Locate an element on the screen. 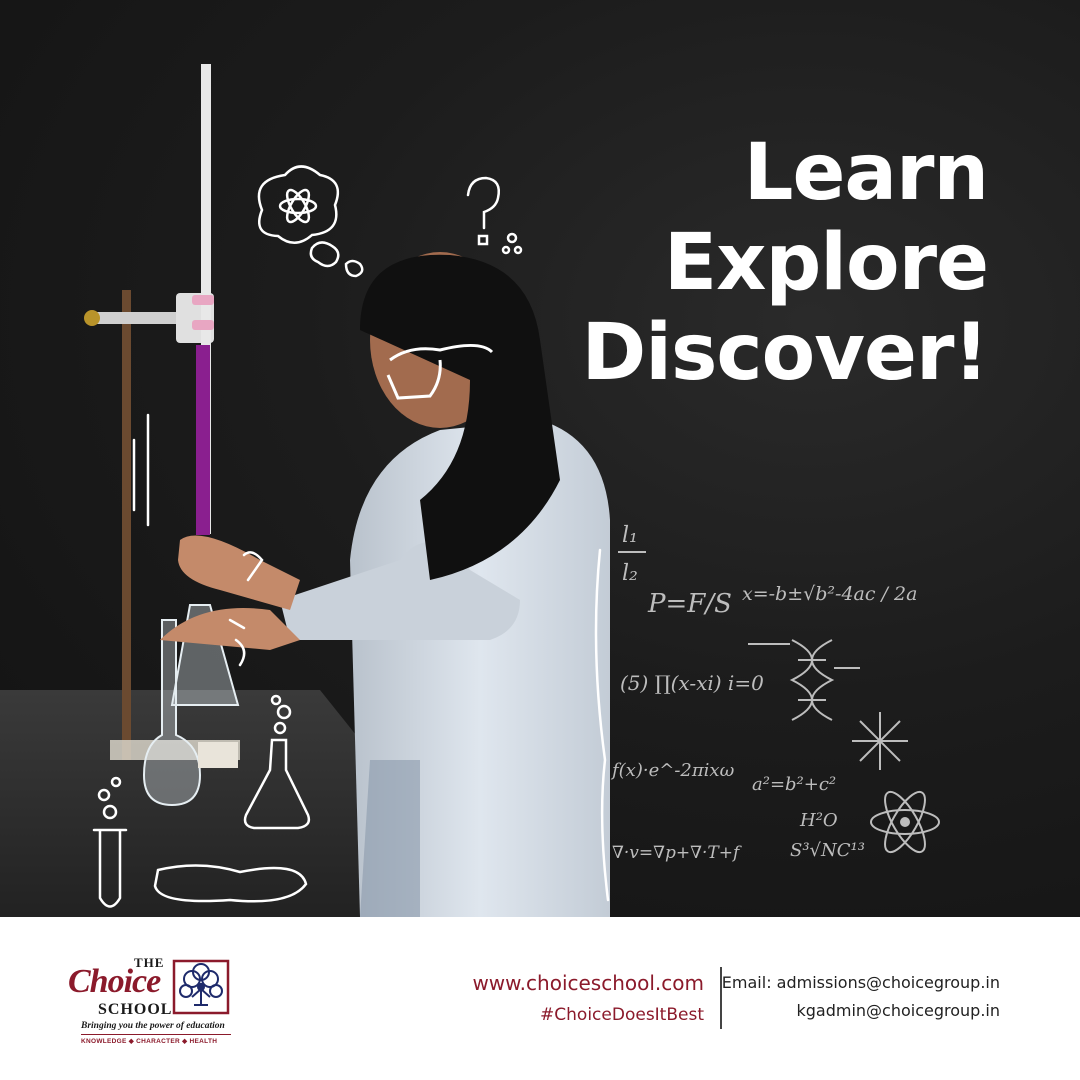  logo-school: SCHOOL is located at coordinates (135, 1009).